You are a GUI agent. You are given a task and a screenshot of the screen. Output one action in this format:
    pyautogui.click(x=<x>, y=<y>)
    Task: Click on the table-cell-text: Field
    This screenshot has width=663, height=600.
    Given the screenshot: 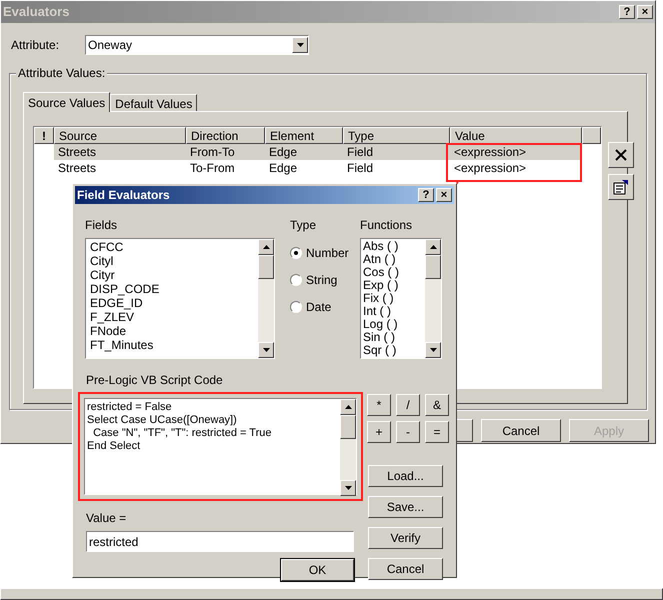 What is the action you would take?
    pyautogui.click(x=360, y=168)
    